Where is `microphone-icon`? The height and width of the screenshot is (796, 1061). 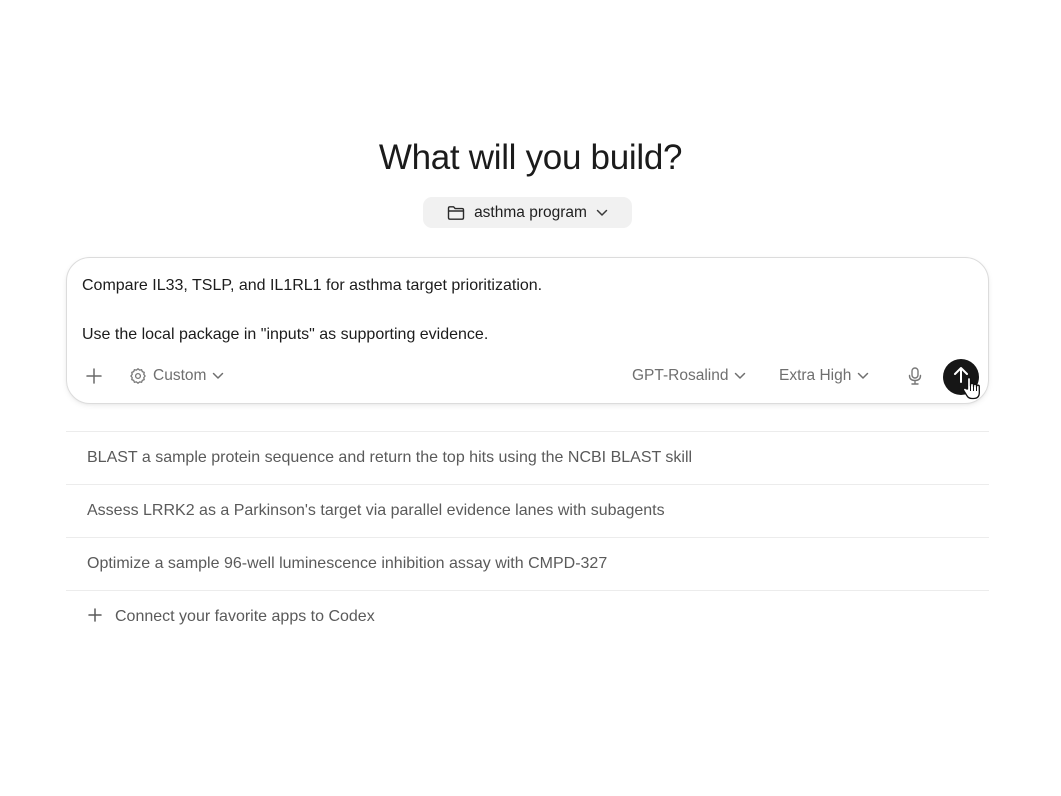
microphone-icon is located at coordinates (915, 376).